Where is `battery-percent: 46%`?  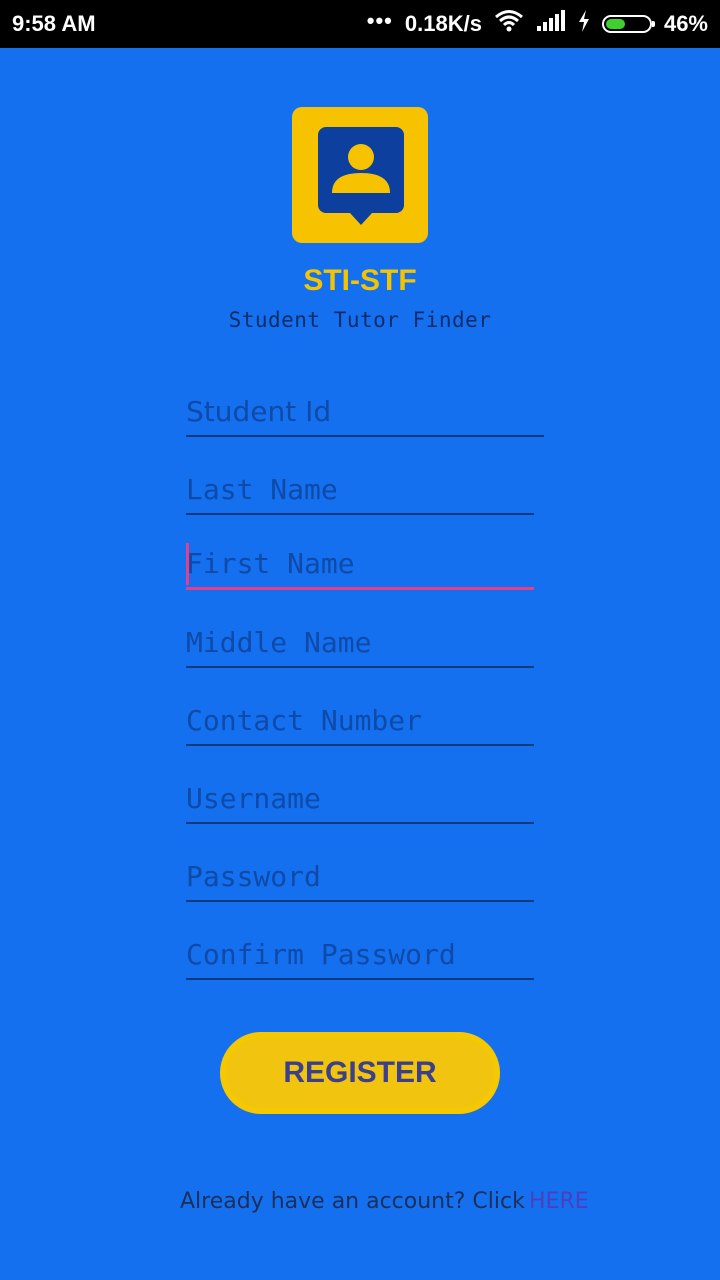 battery-percent: 46% is located at coordinates (685, 23).